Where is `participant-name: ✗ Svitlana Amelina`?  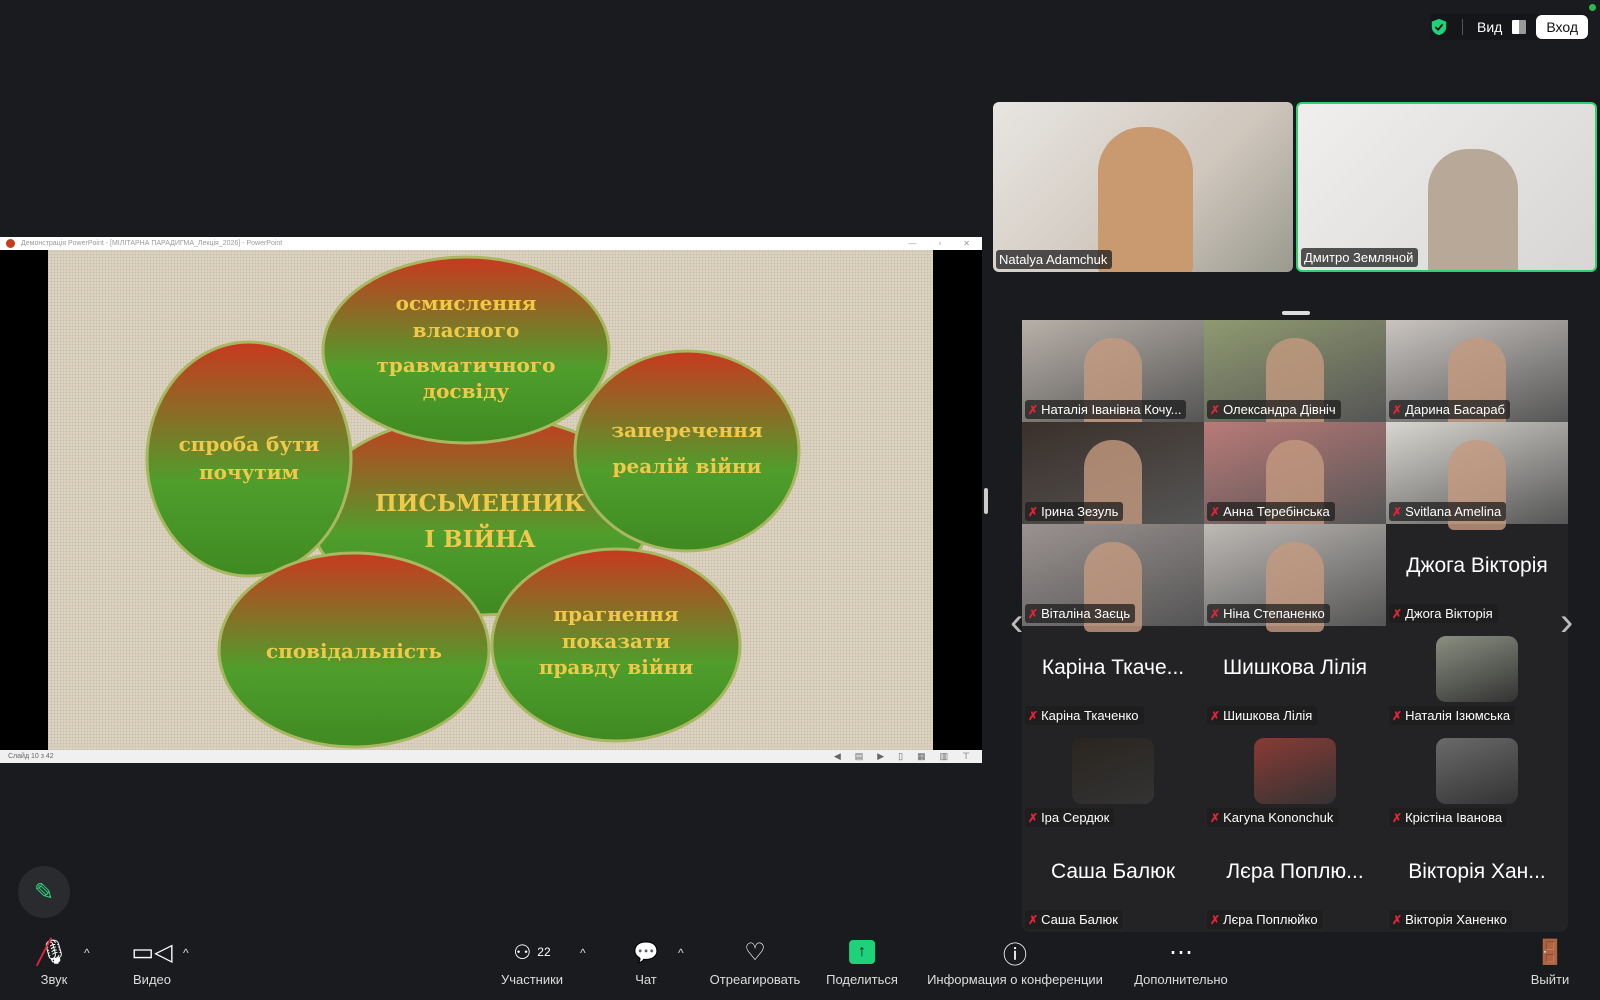
participant-name: ✗ Svitlana Amelina is located at coordinates (1448, 511).